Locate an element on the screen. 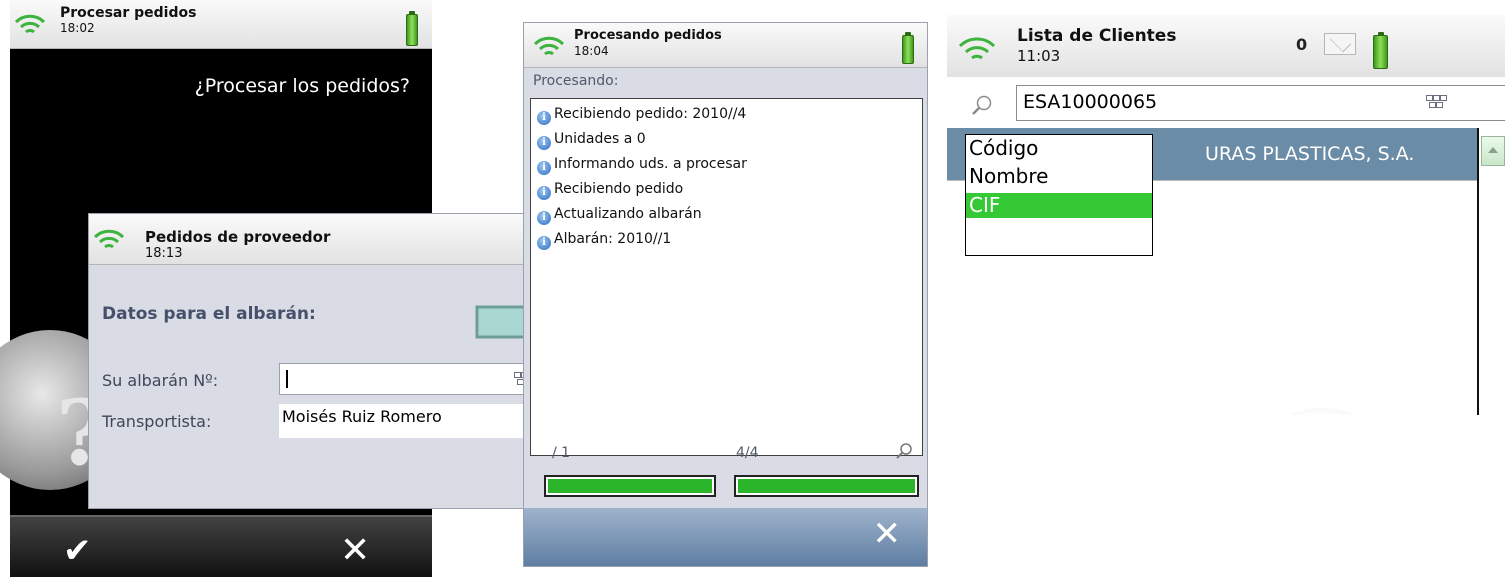 The width and height of the screenshot is (1505, 577). title-bar: Lista de Clientes 11:03 0 is located at coordinates (1226, 46).